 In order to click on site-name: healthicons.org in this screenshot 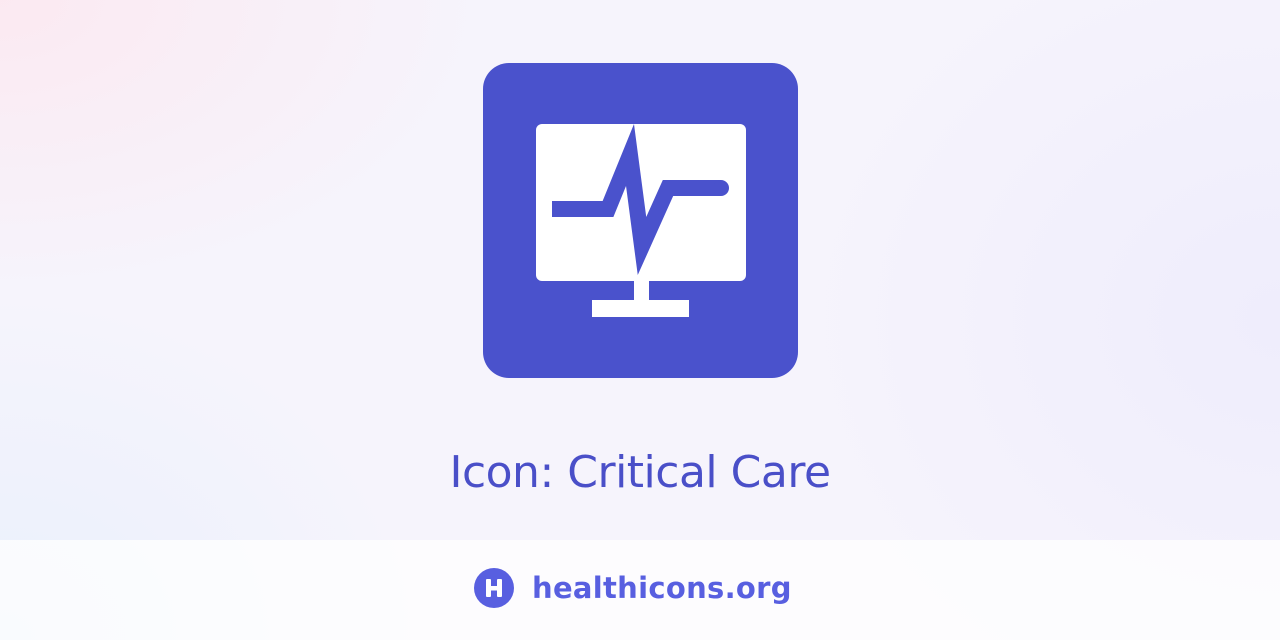, I will do `click(662, 588)`.